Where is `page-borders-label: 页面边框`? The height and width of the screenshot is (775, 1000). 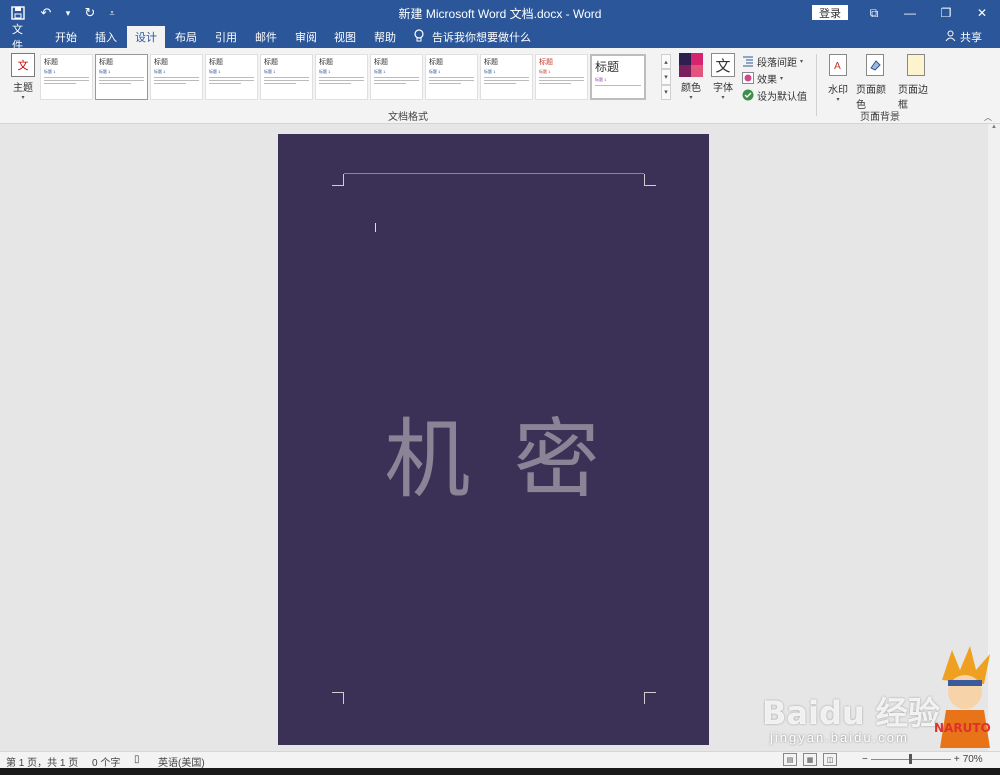
page-borders-label: 页面边框 is located at coordinates (913, 98).